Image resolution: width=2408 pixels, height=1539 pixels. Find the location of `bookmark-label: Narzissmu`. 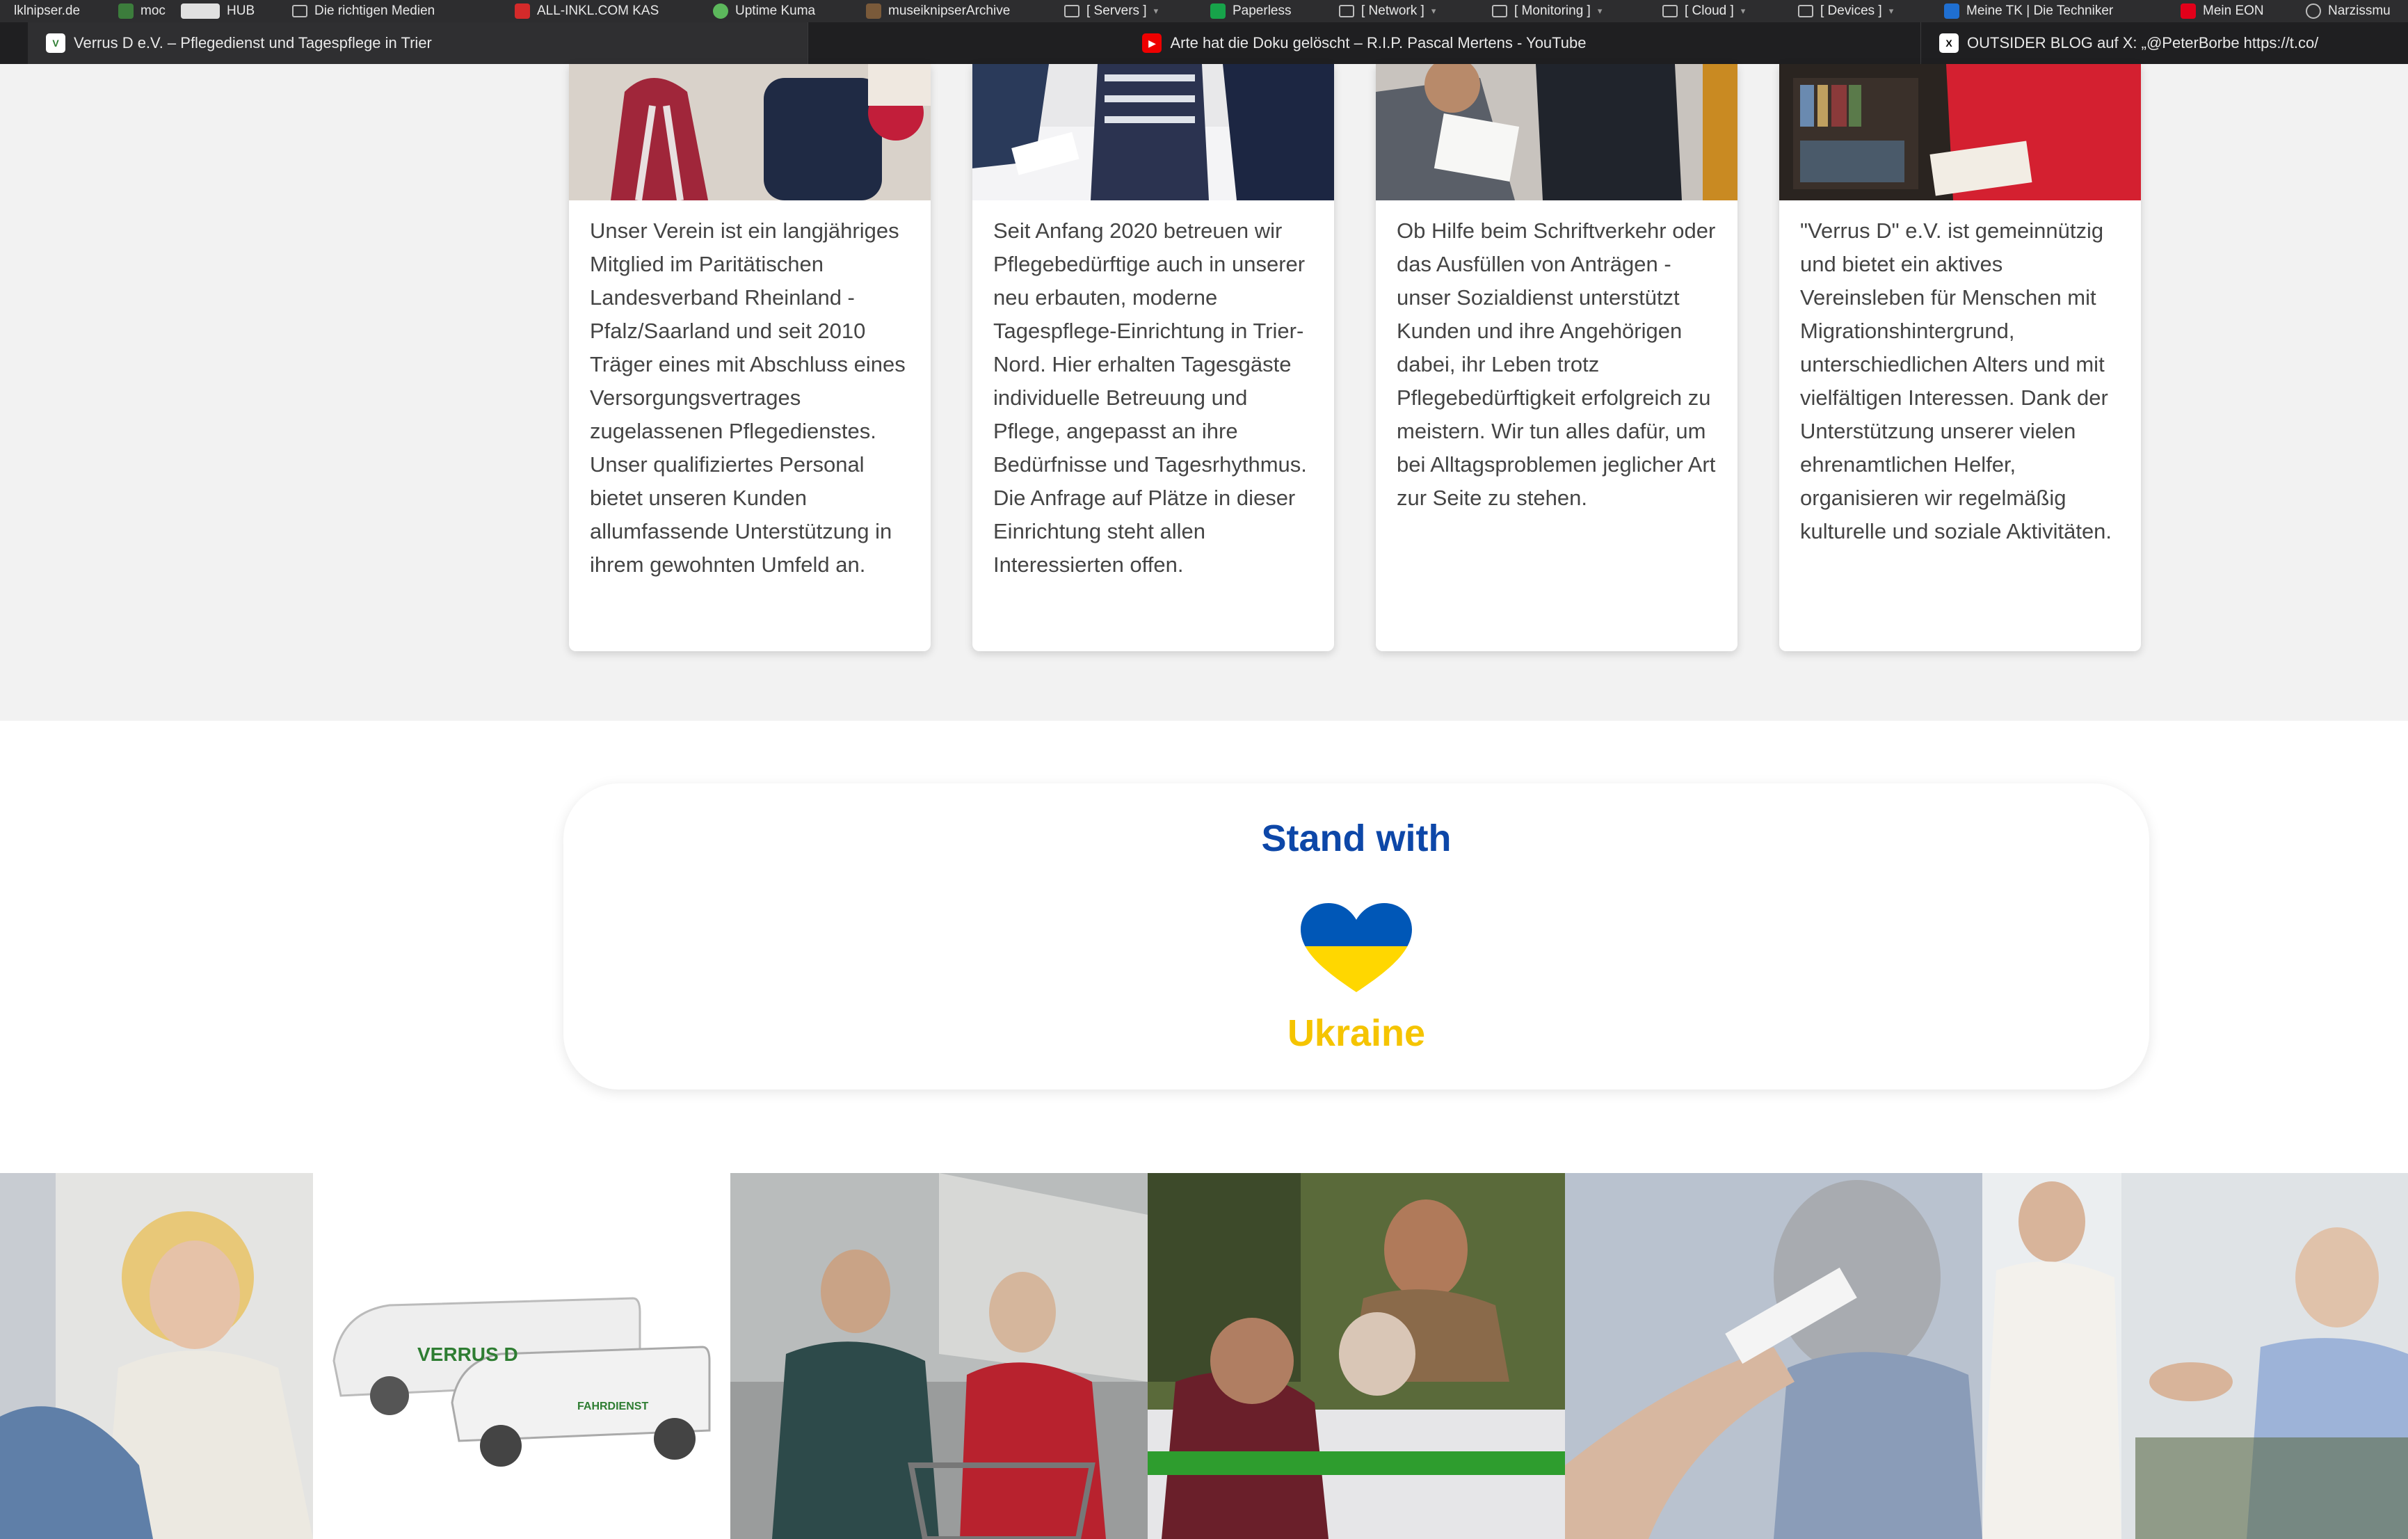

bookmark-label: Narzissmu is located at coordinates (2359, 10).